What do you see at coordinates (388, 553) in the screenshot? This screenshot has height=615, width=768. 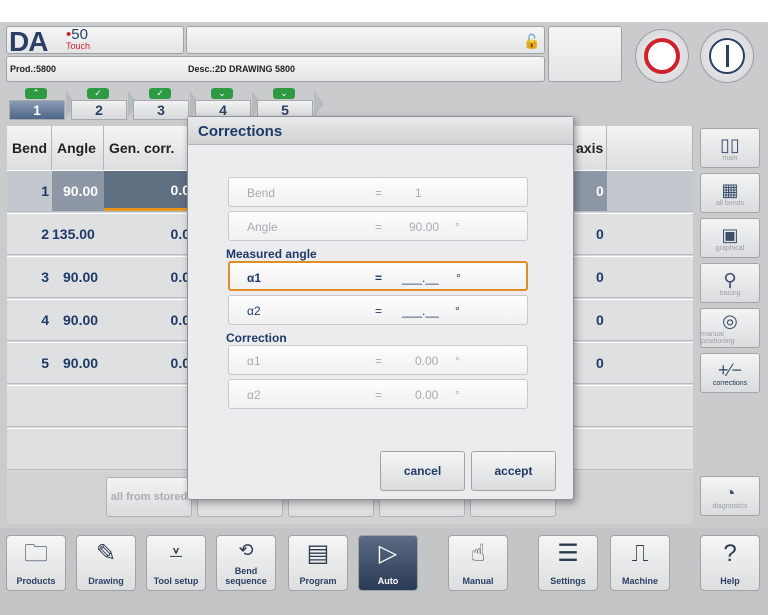 I see `play-icon: ▷` at bounding box center [388, 553].